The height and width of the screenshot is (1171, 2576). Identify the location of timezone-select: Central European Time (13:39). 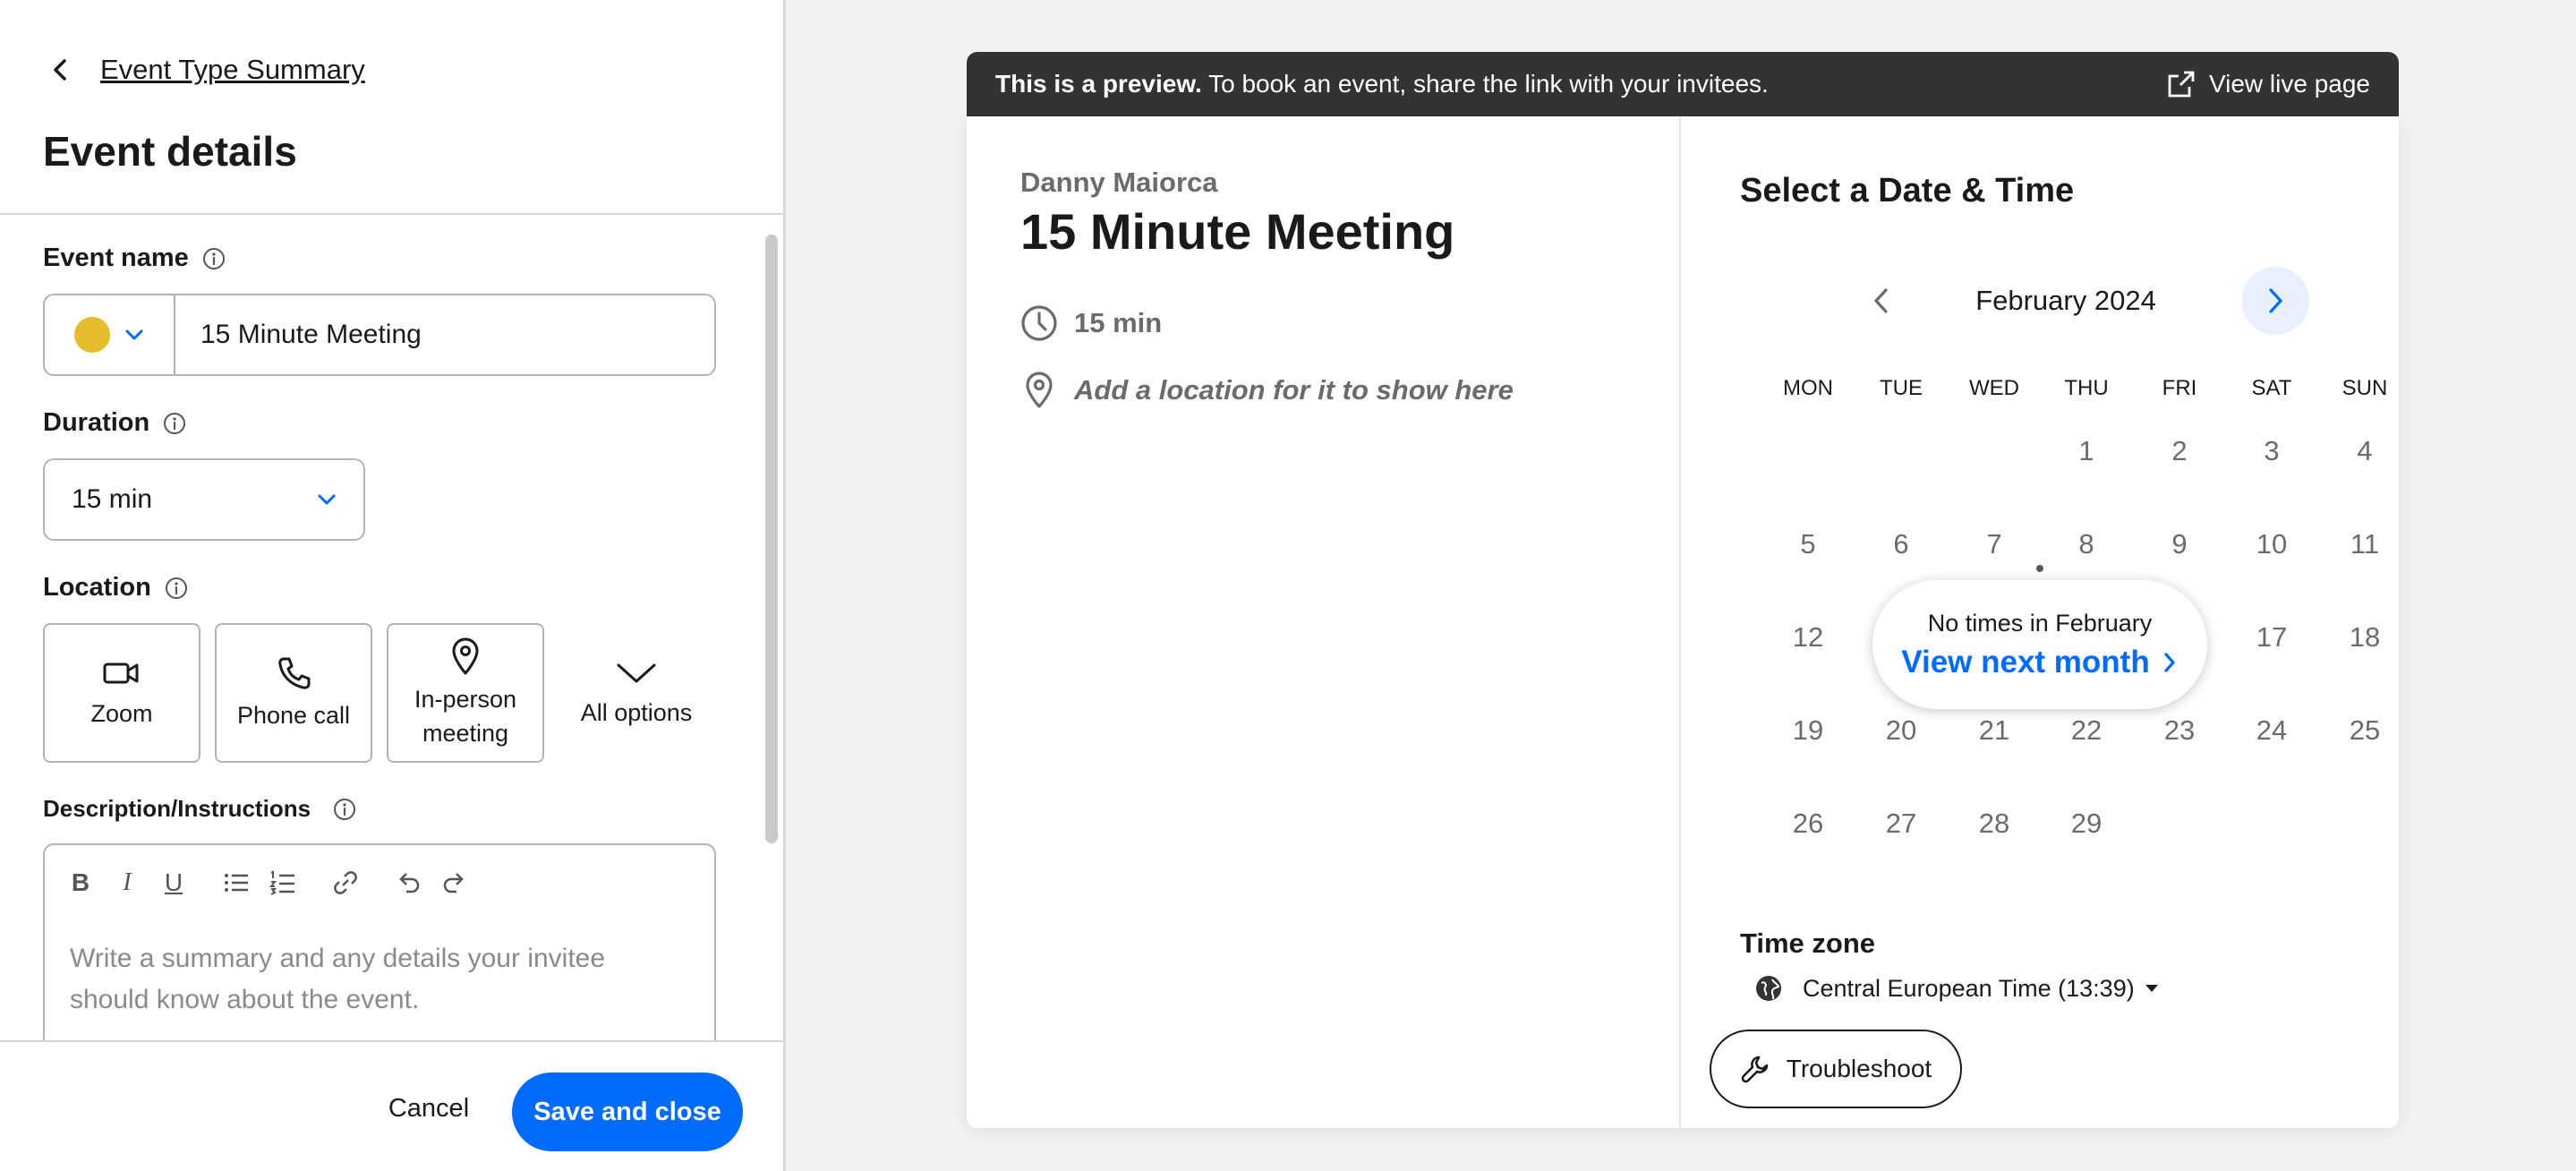
(1957, 988).